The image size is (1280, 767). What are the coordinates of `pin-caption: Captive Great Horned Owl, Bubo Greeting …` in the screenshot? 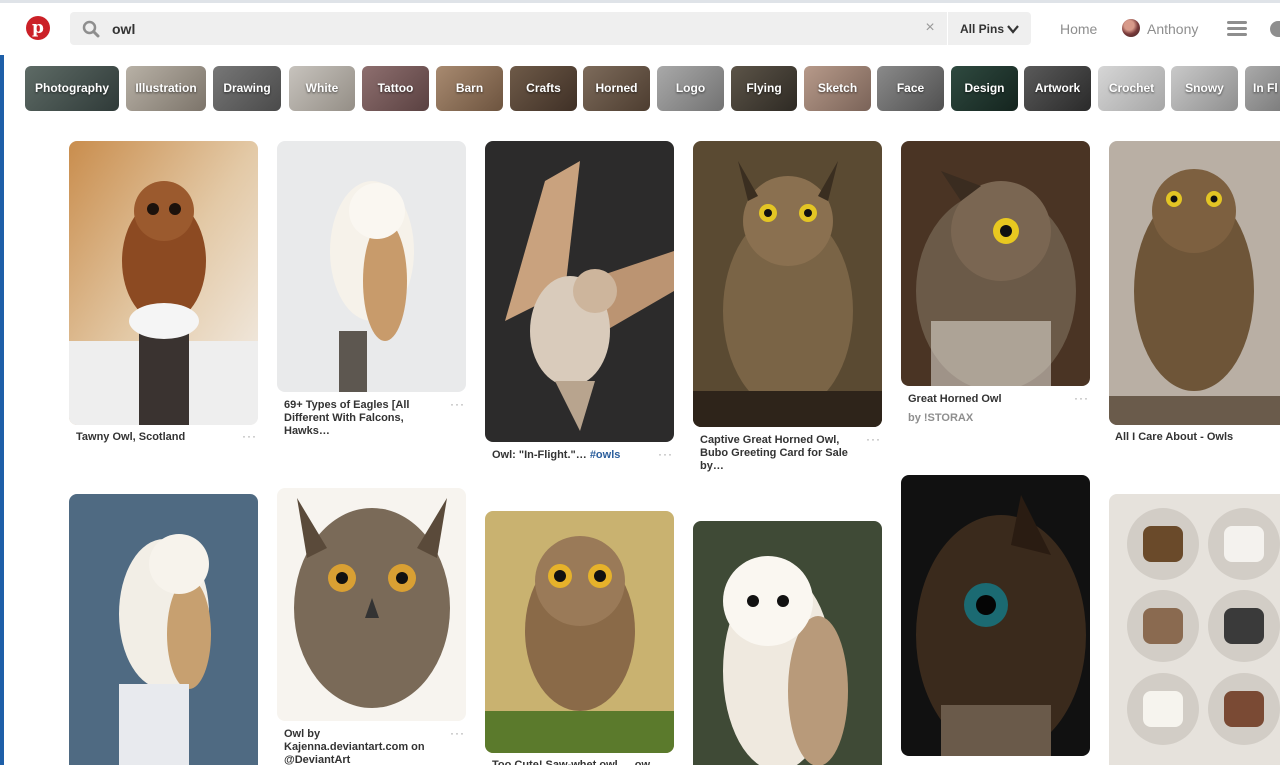 It's located at (777, 453).